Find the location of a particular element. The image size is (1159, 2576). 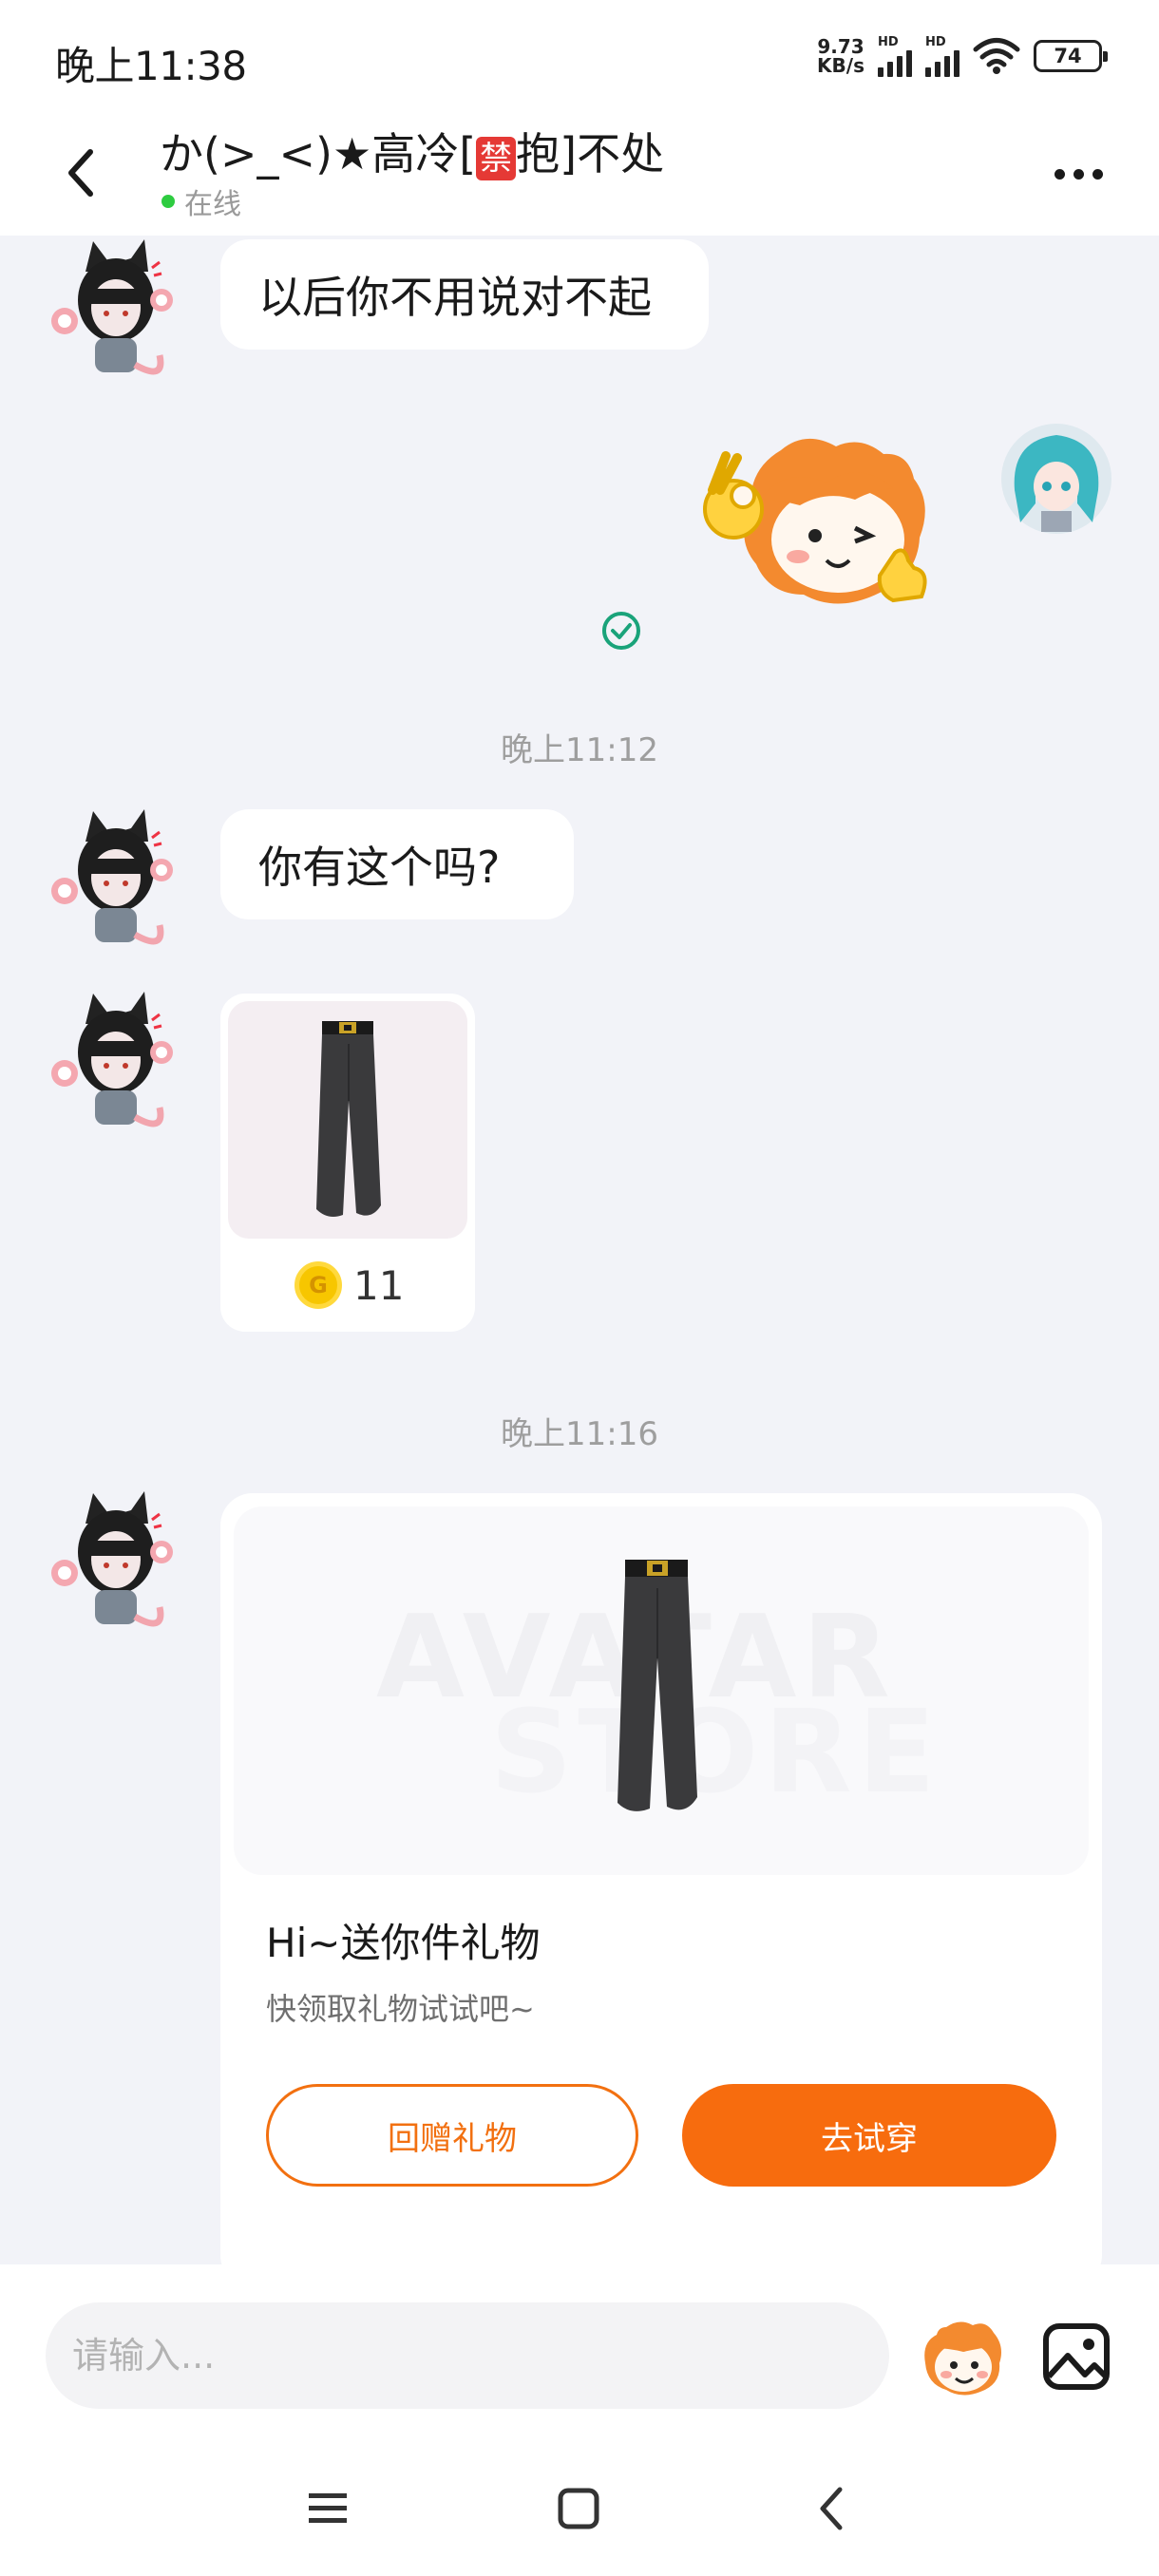

gift-subtitle: 快领取礼物试试吧~ is located at coordinates (400, 2009).